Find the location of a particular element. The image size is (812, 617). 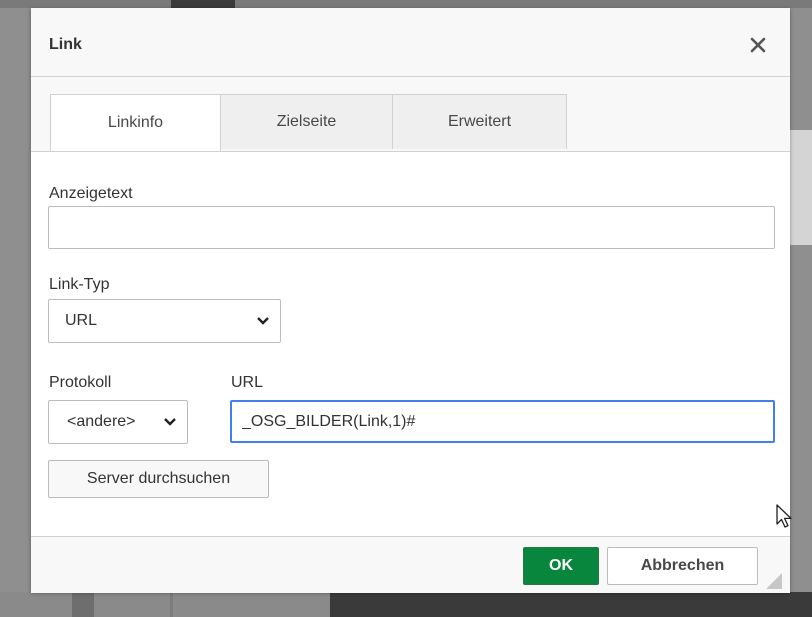

link-type-select: URL is located at coordinates (164, 321).